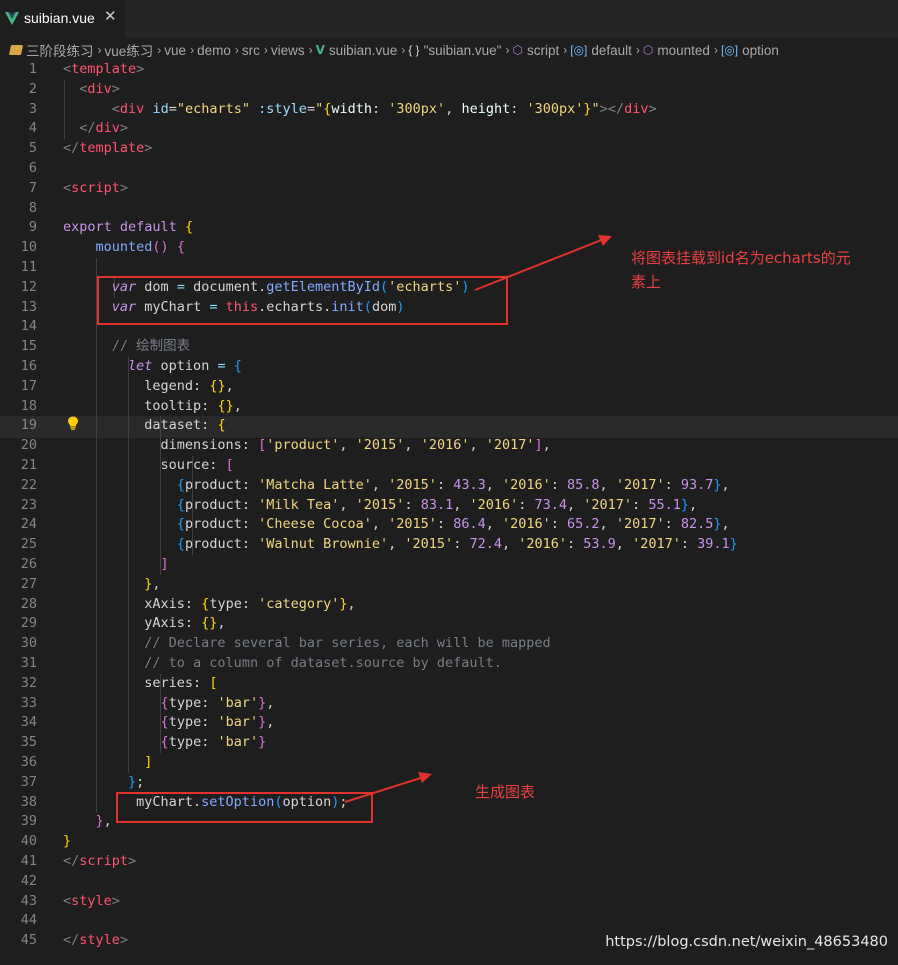 The height and width of the screenshot is (965, 898). What do you see at coordinates (165, 743) in the screenshot?
I see `code-line: {type: 'bar'}` at bounding box center [165, 743].